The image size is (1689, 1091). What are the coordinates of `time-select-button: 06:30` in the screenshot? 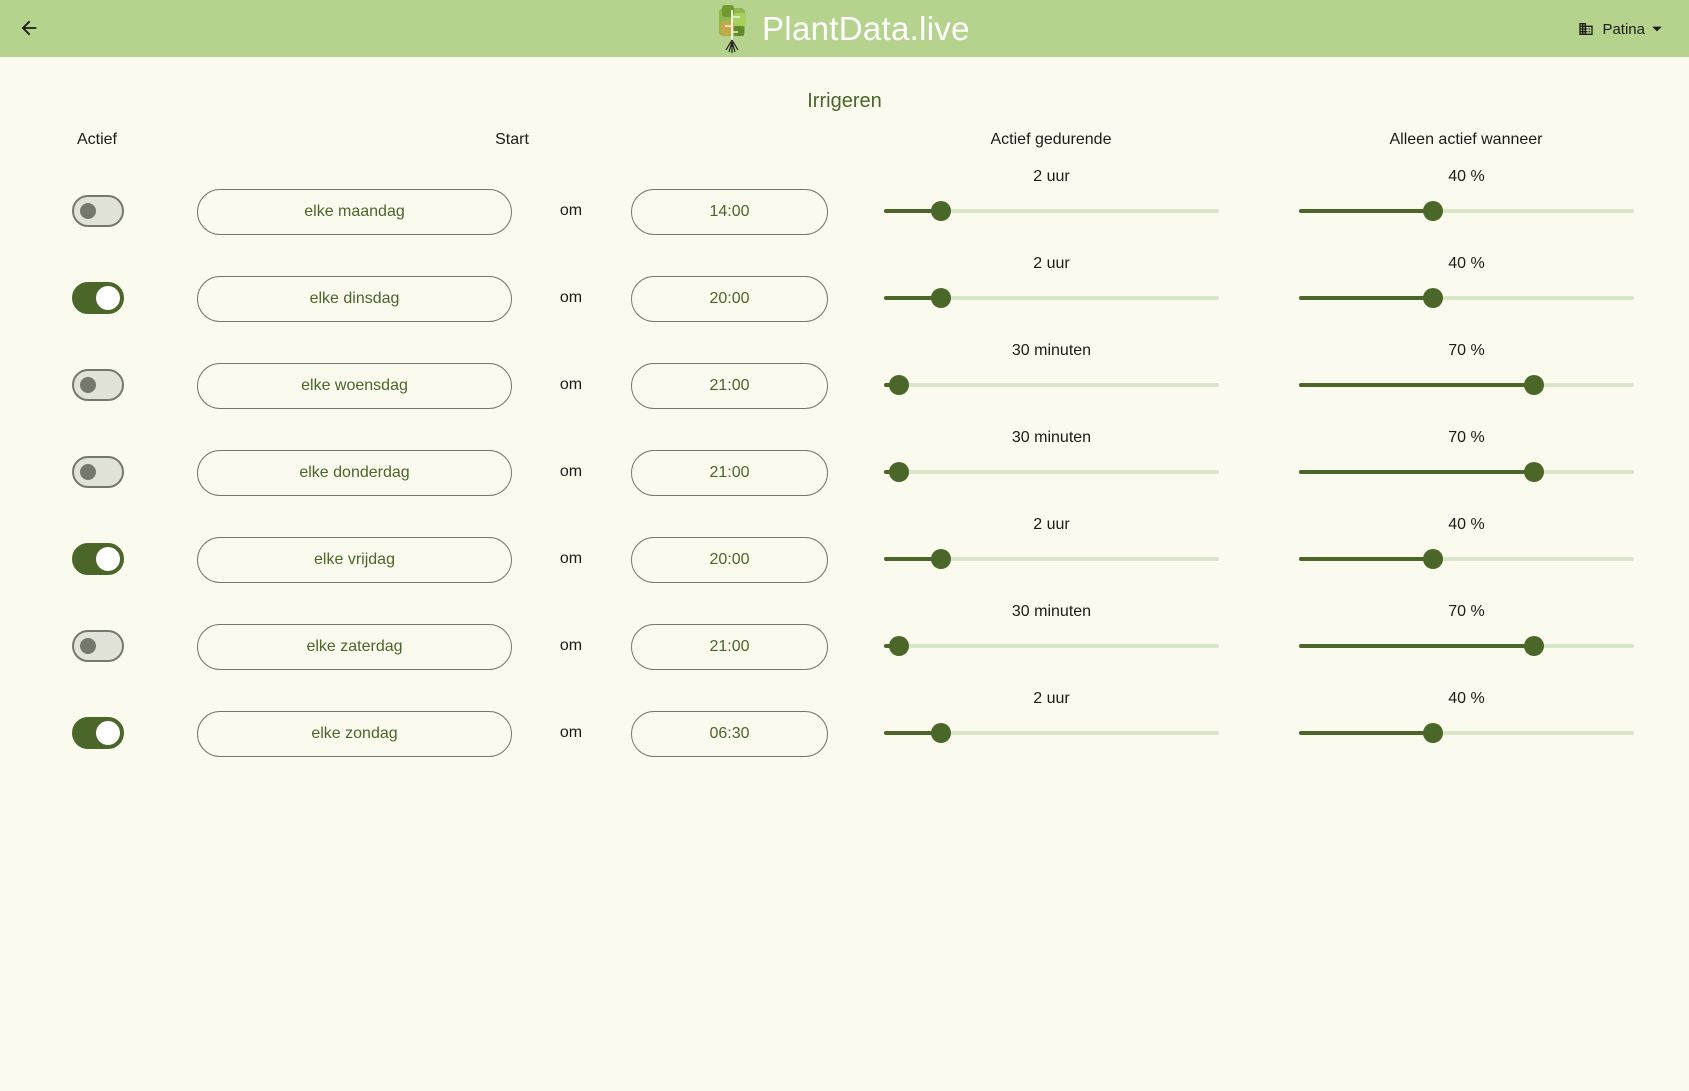 It's located at (729, 734).